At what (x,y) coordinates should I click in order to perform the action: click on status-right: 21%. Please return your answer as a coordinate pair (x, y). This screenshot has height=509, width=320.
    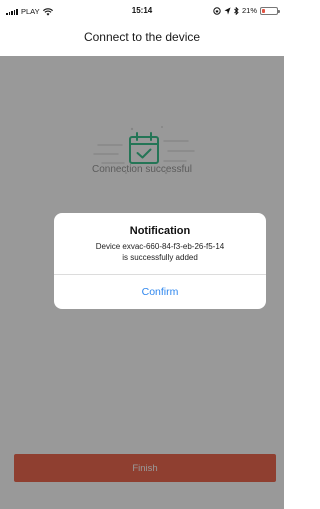
    Looking at the image, I should click on (246, 10).